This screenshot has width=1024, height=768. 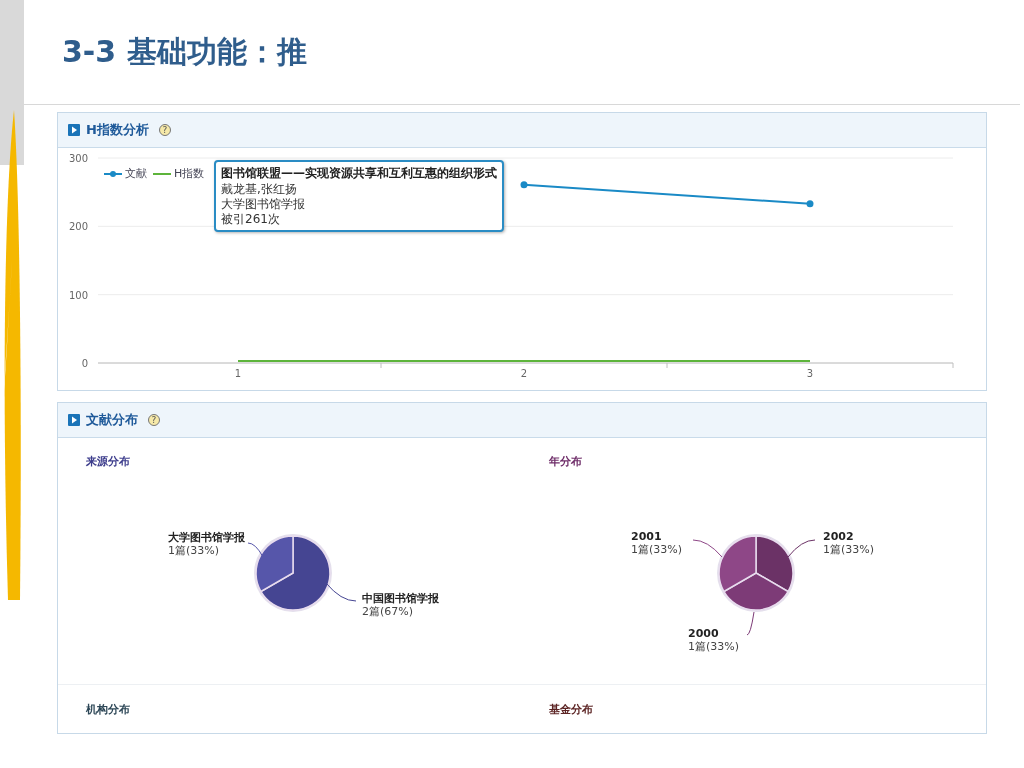 What do you see at coordinates (184, 51) in the screenshot?
I see `slide-title: 3-3 基础功能：推` at bounding box center [184, 51].